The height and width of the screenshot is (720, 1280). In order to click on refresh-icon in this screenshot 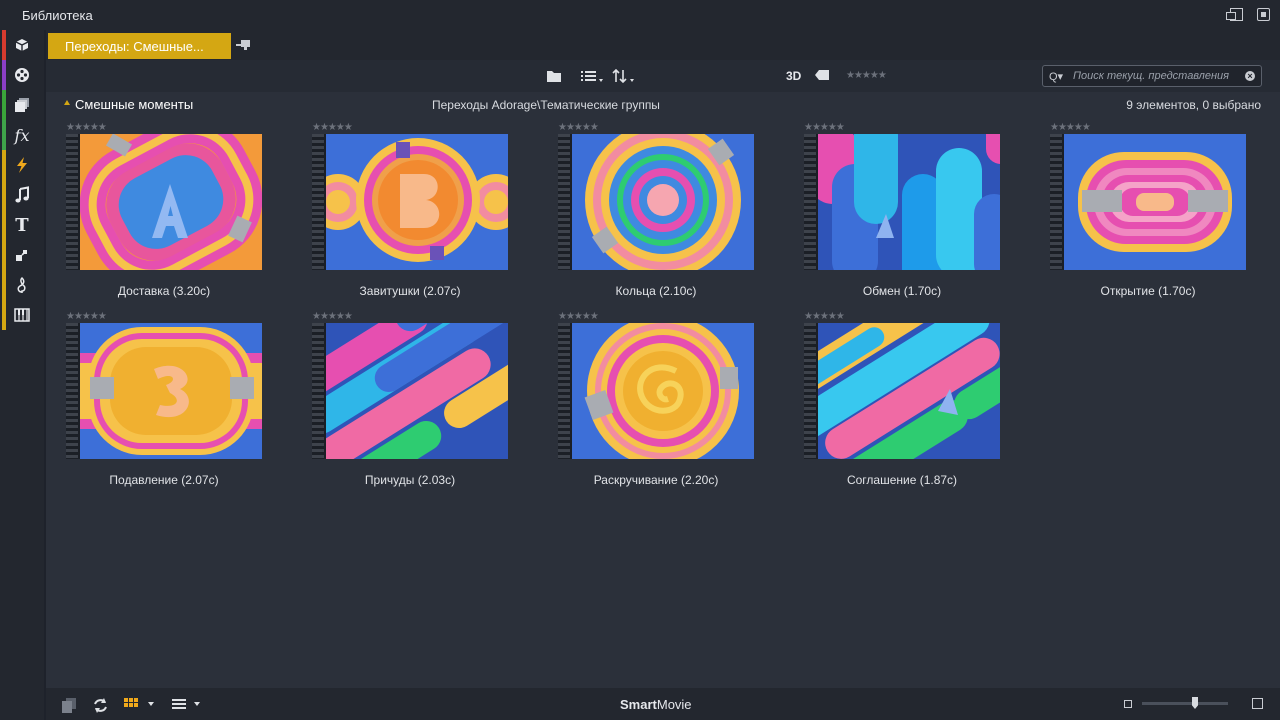, I will do `click(100, 705)`.